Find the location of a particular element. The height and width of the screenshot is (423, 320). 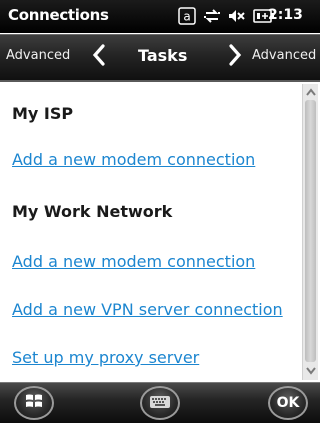

ok-label: OK is located at coordinates (288, 403).